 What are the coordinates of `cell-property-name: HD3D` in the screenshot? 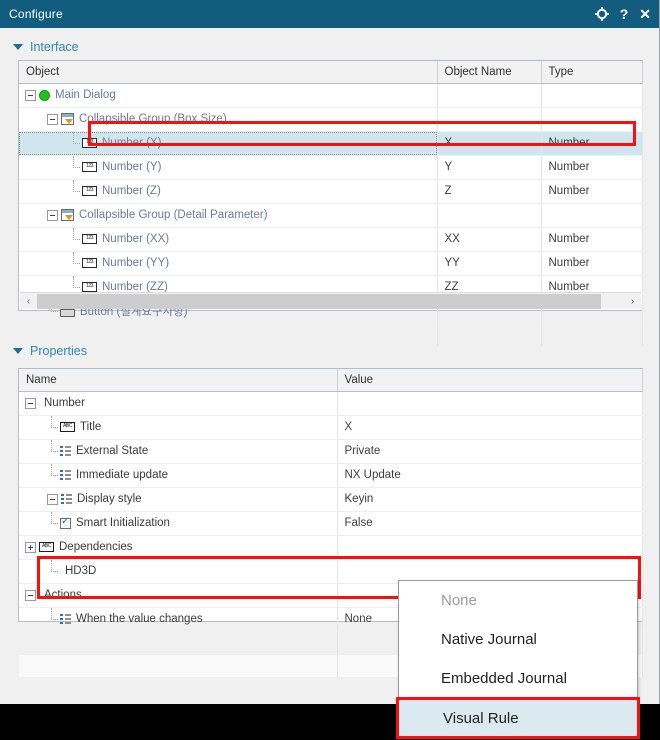 It's located at (178, 571).